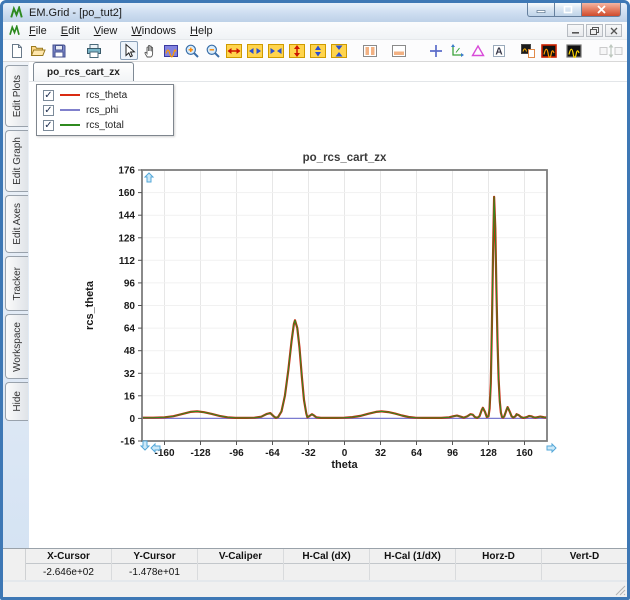 This screenshot has width=630, height=600. What do you see at coordinates (339, 50) in the screenshot?
I see `fit-y-button` at bounding box center [339, 50].